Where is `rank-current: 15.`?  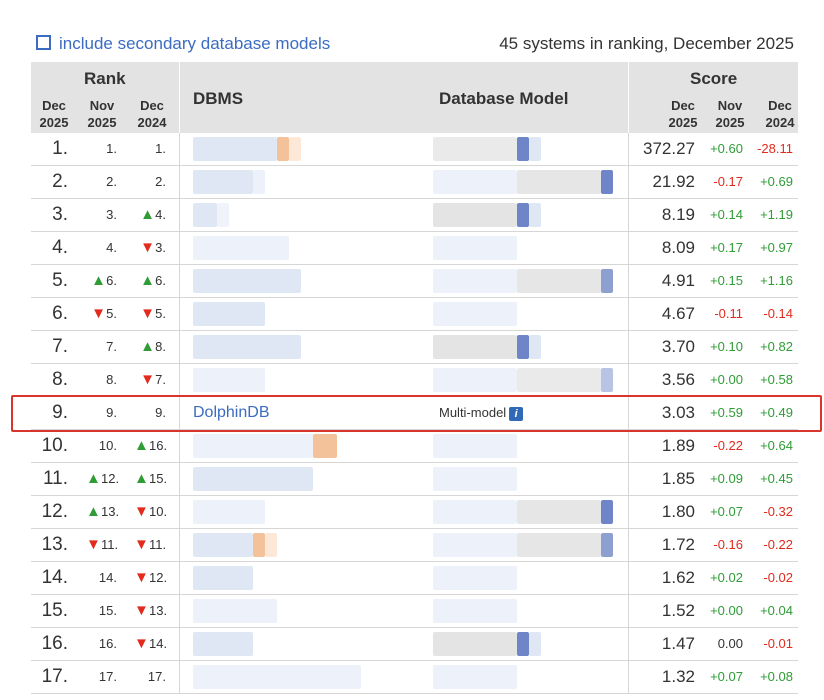
rank-current: 15. is located at coordinates (54, 610).